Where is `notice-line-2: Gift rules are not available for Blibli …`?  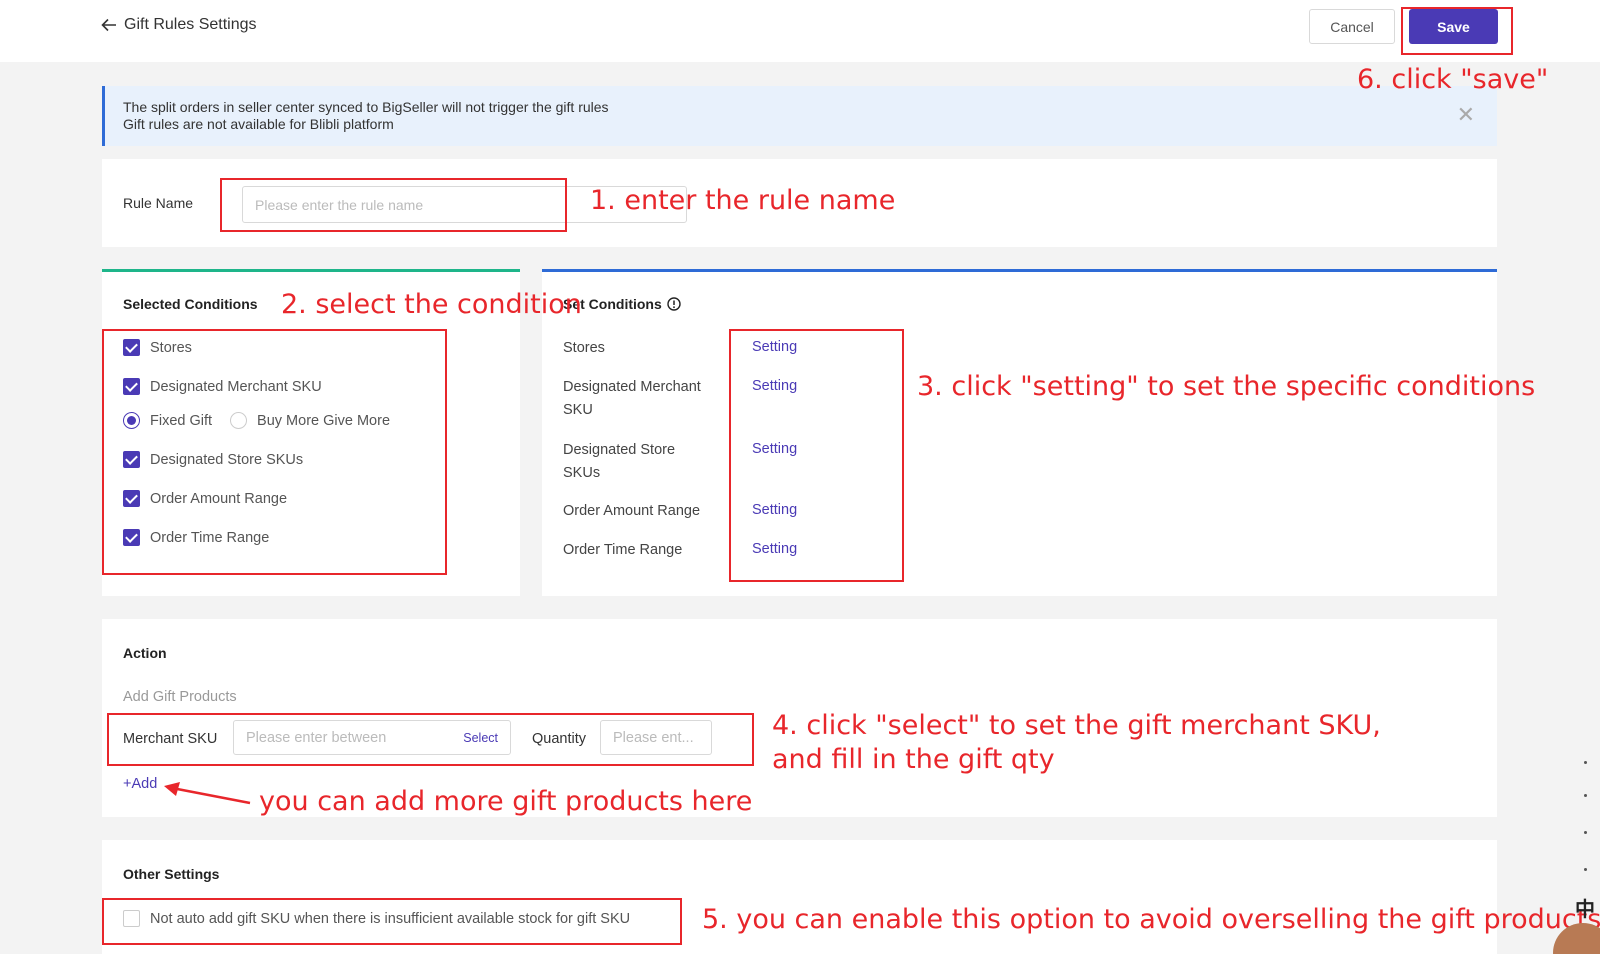
notice-line-2: Gift rules are not available for Blibli … is located at coordinates (258, 124).